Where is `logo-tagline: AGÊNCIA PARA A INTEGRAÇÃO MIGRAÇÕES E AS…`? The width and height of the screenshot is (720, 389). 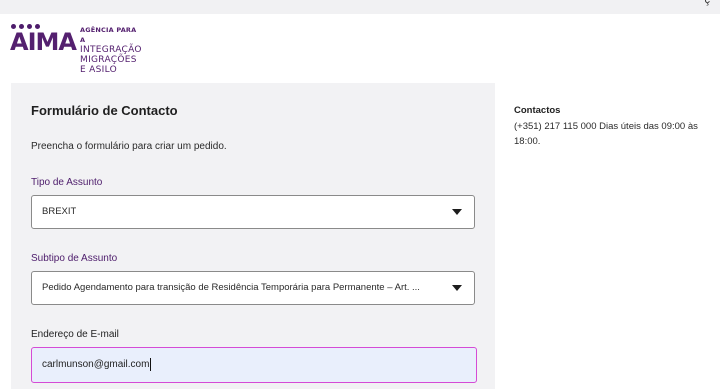
logo-tagline: AGÊNCIA PARA A INTEGRAÇÃO MIGRAÇÕES E AS… is located at coordinates (111, 50).